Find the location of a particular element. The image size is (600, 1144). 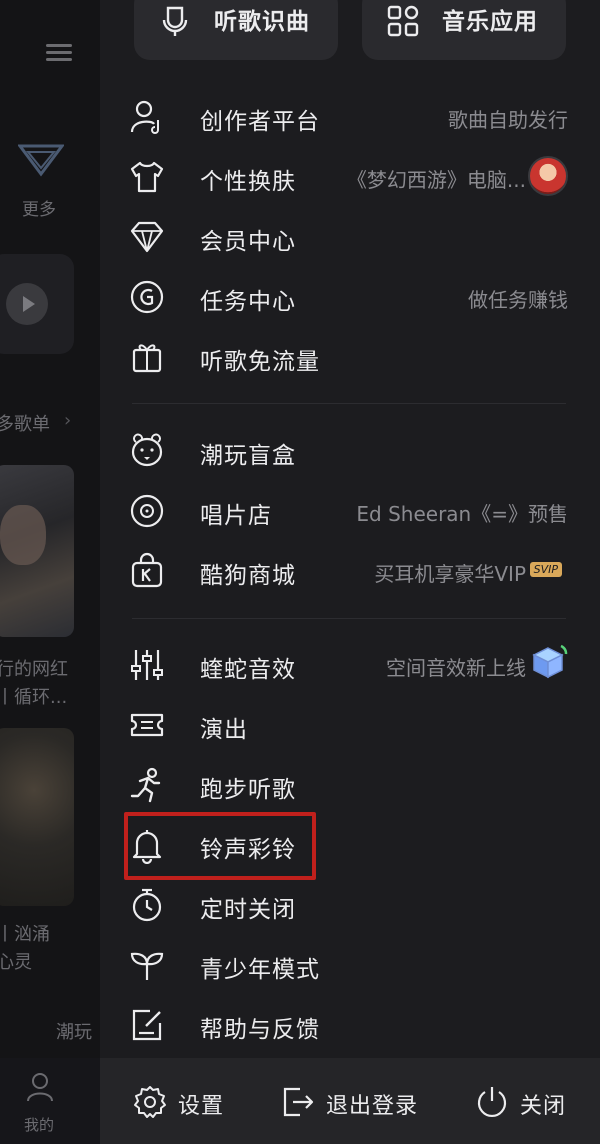

microphone-icon is located at coordinates (175, 21).